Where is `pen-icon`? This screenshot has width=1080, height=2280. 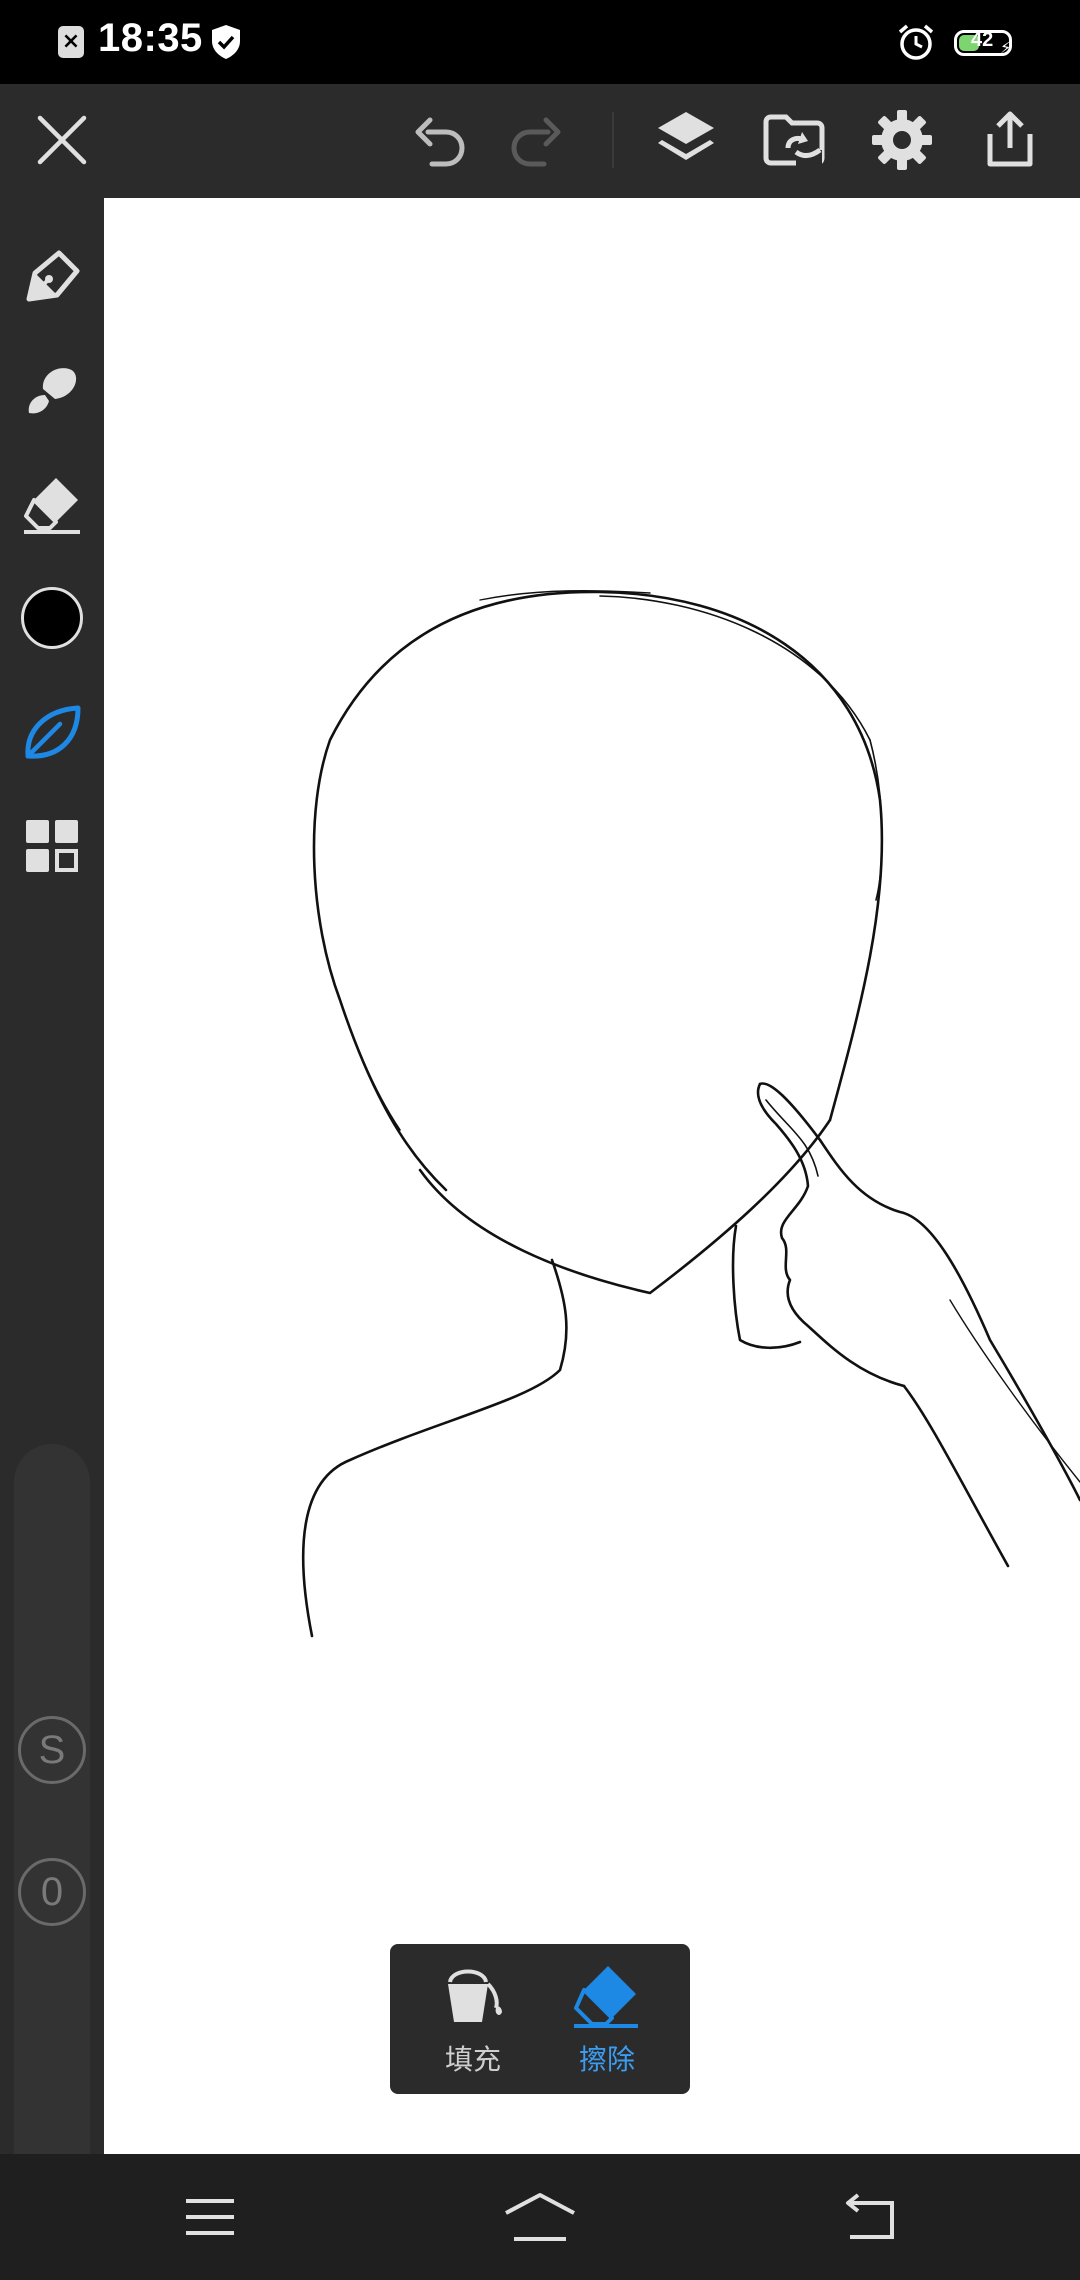 pen-icon is located at coordinates (53, 276).